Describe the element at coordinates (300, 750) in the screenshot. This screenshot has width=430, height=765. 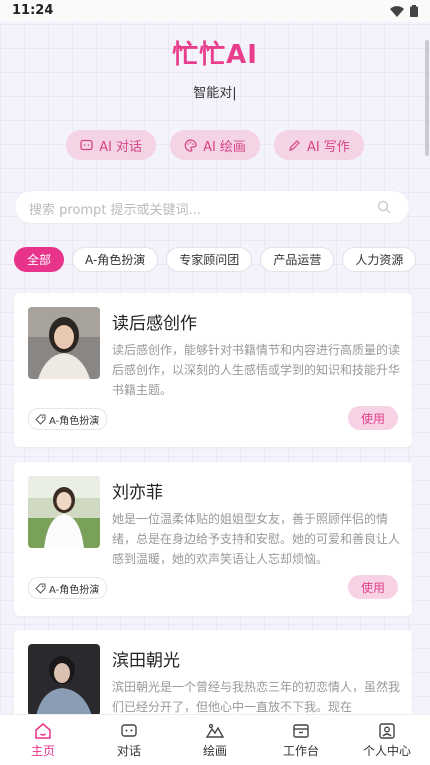
I see `nav-workspace-label: 工作台` at that location.